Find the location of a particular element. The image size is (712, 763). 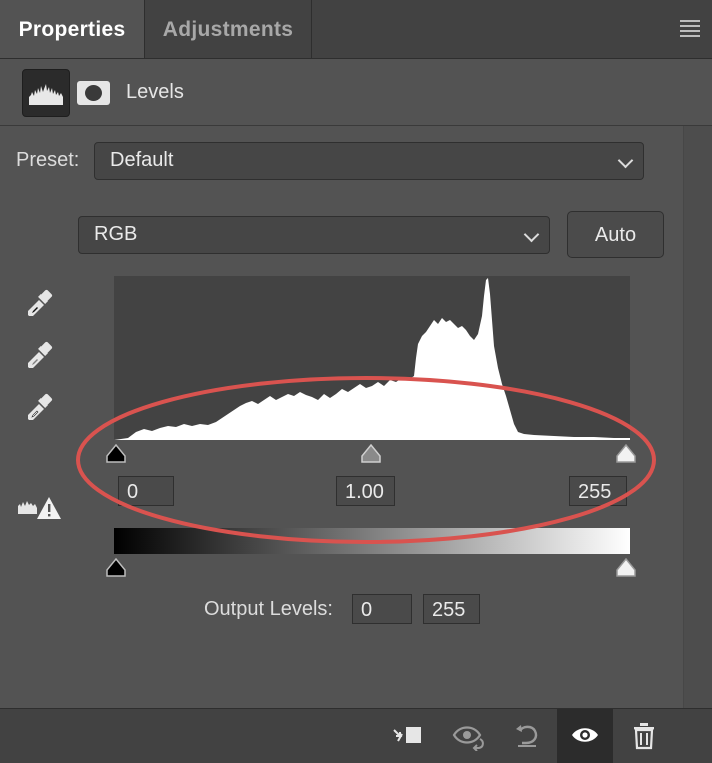

visibility-toggle is located at coordinates (585, 736).